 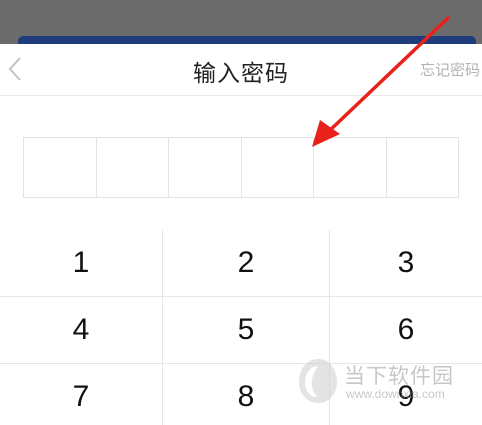 What do you see at coordinates (246, 394) in the screenshot?
I see `key-8: 8` at bounding box center [246, 394].